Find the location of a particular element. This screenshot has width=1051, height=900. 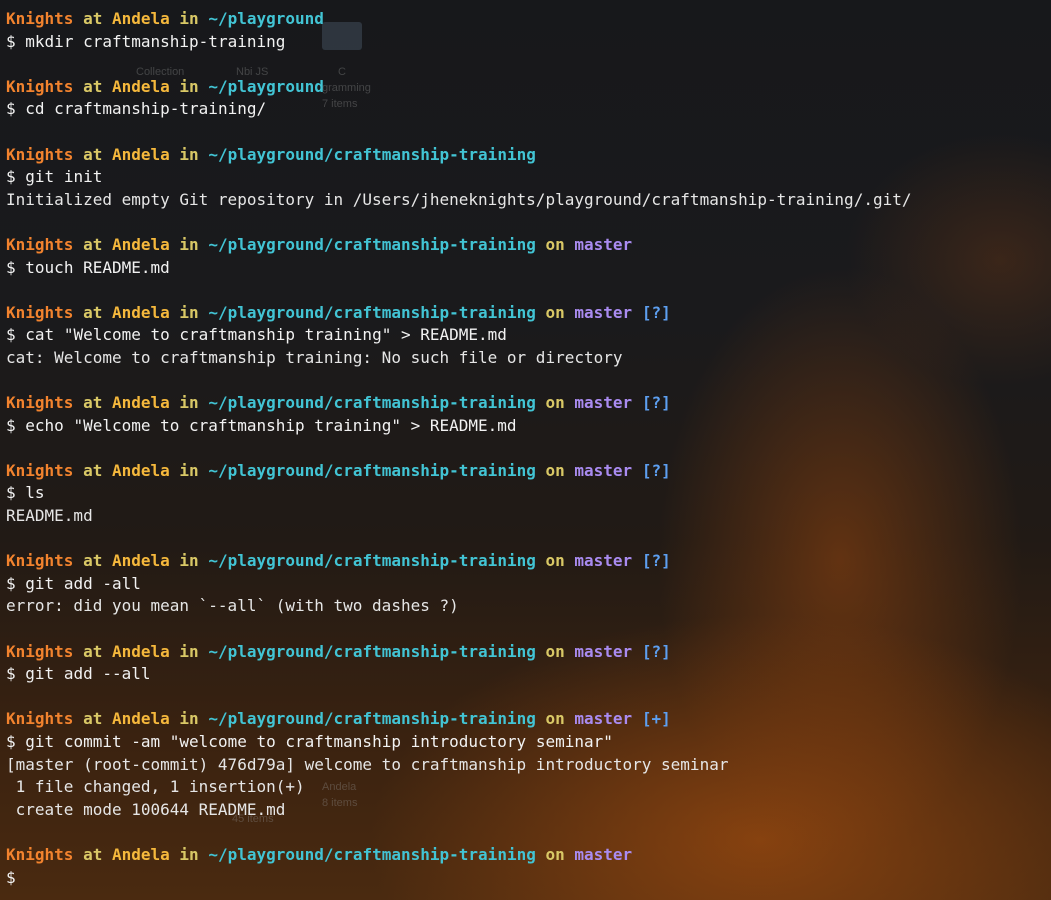

command-text: mkdir craftmanship-training is located at coordinates (155, 41).